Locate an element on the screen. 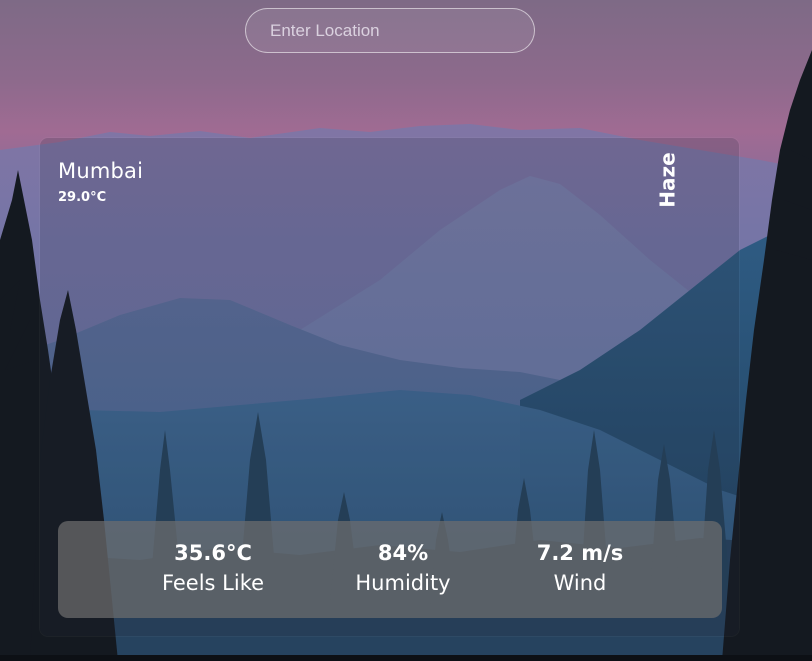 This screenshot has width=812, height=661. city-name: Mumbai is located at coordinates (101, 171).